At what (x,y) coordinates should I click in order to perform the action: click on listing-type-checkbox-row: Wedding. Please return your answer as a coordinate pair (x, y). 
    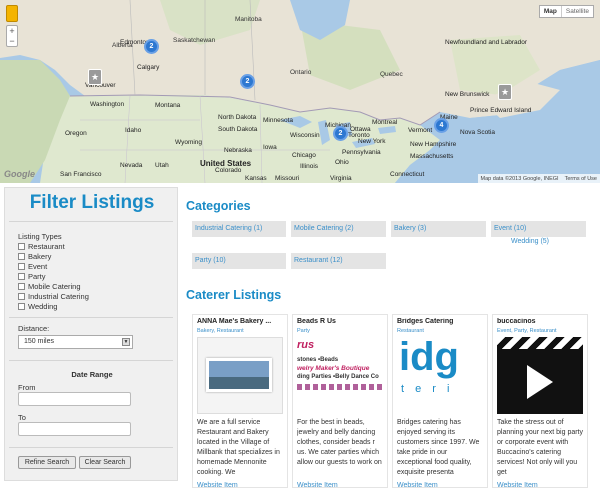
    Looking at the image, I should click on (37, 306).